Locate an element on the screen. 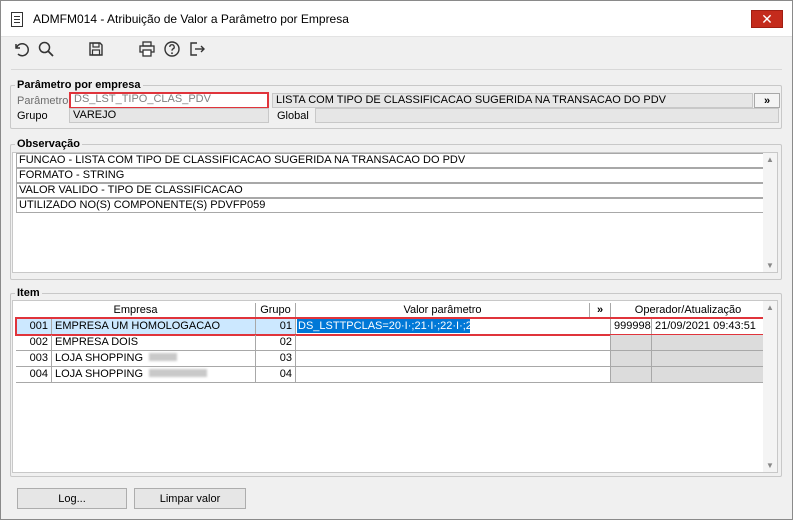  toolbar is located at coordinates (396, 50).